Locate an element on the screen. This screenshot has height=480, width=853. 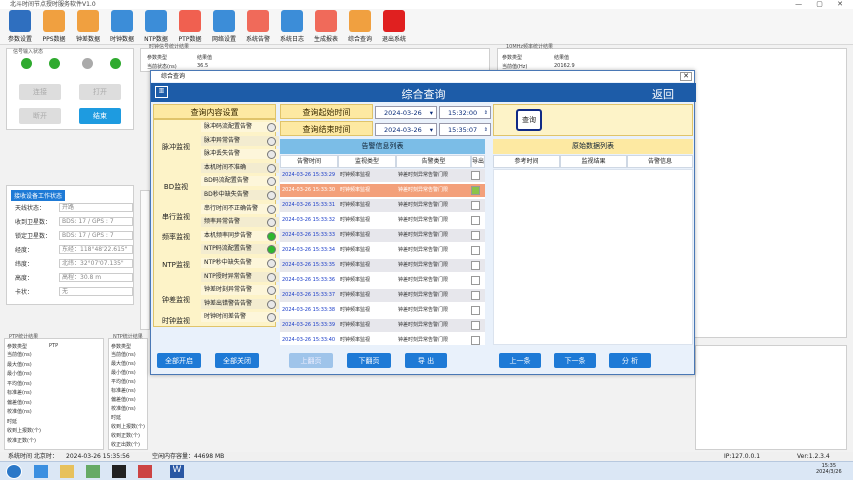
toolbar-button-7: 系统告警 is located at coordinates (258, 26).